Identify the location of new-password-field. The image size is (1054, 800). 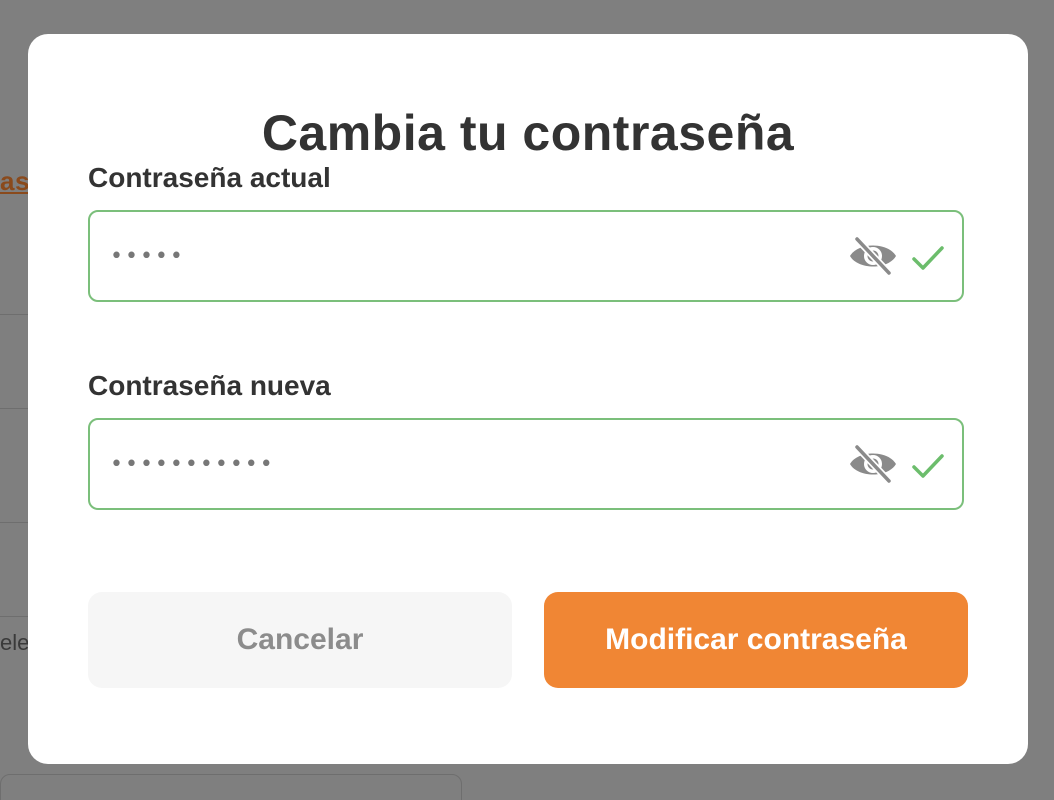
(526, 464).